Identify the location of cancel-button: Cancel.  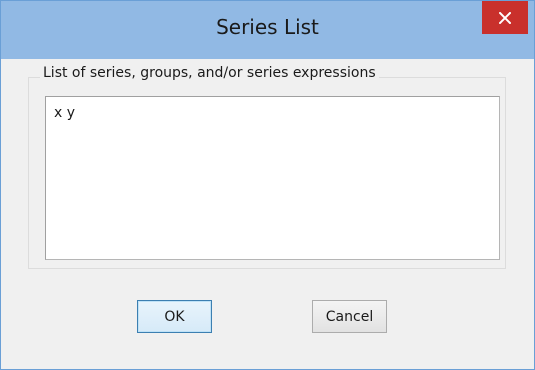
(349, 316).